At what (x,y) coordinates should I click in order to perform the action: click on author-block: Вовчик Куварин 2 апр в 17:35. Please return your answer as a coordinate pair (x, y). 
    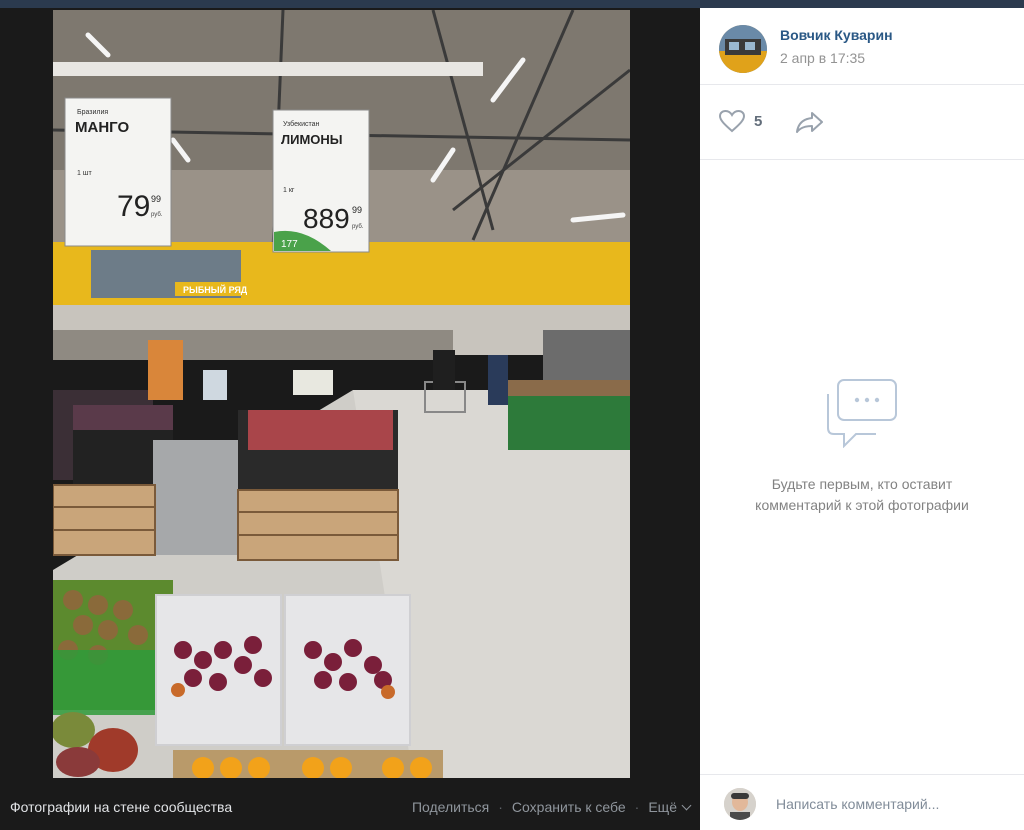
    Looking at the image, I should click on (862, 46).